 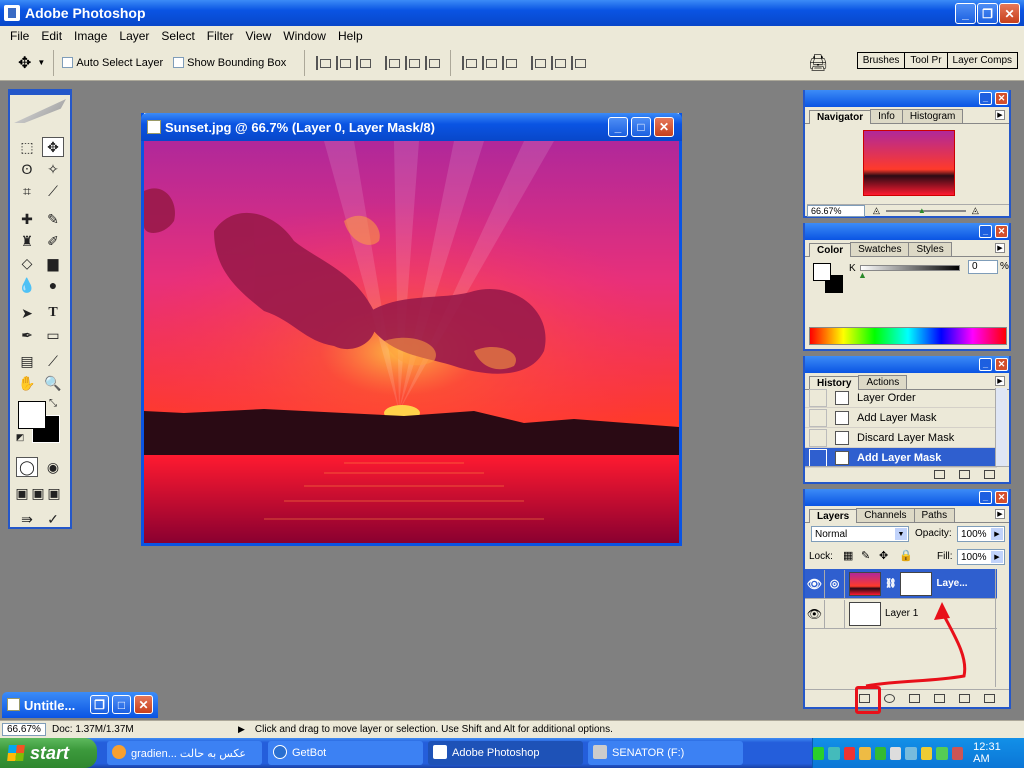 What do you see at coordinates (981, 534) in the screenshot?
I see `opacity-input: 100% ▶` at bounding box center [981, 534].